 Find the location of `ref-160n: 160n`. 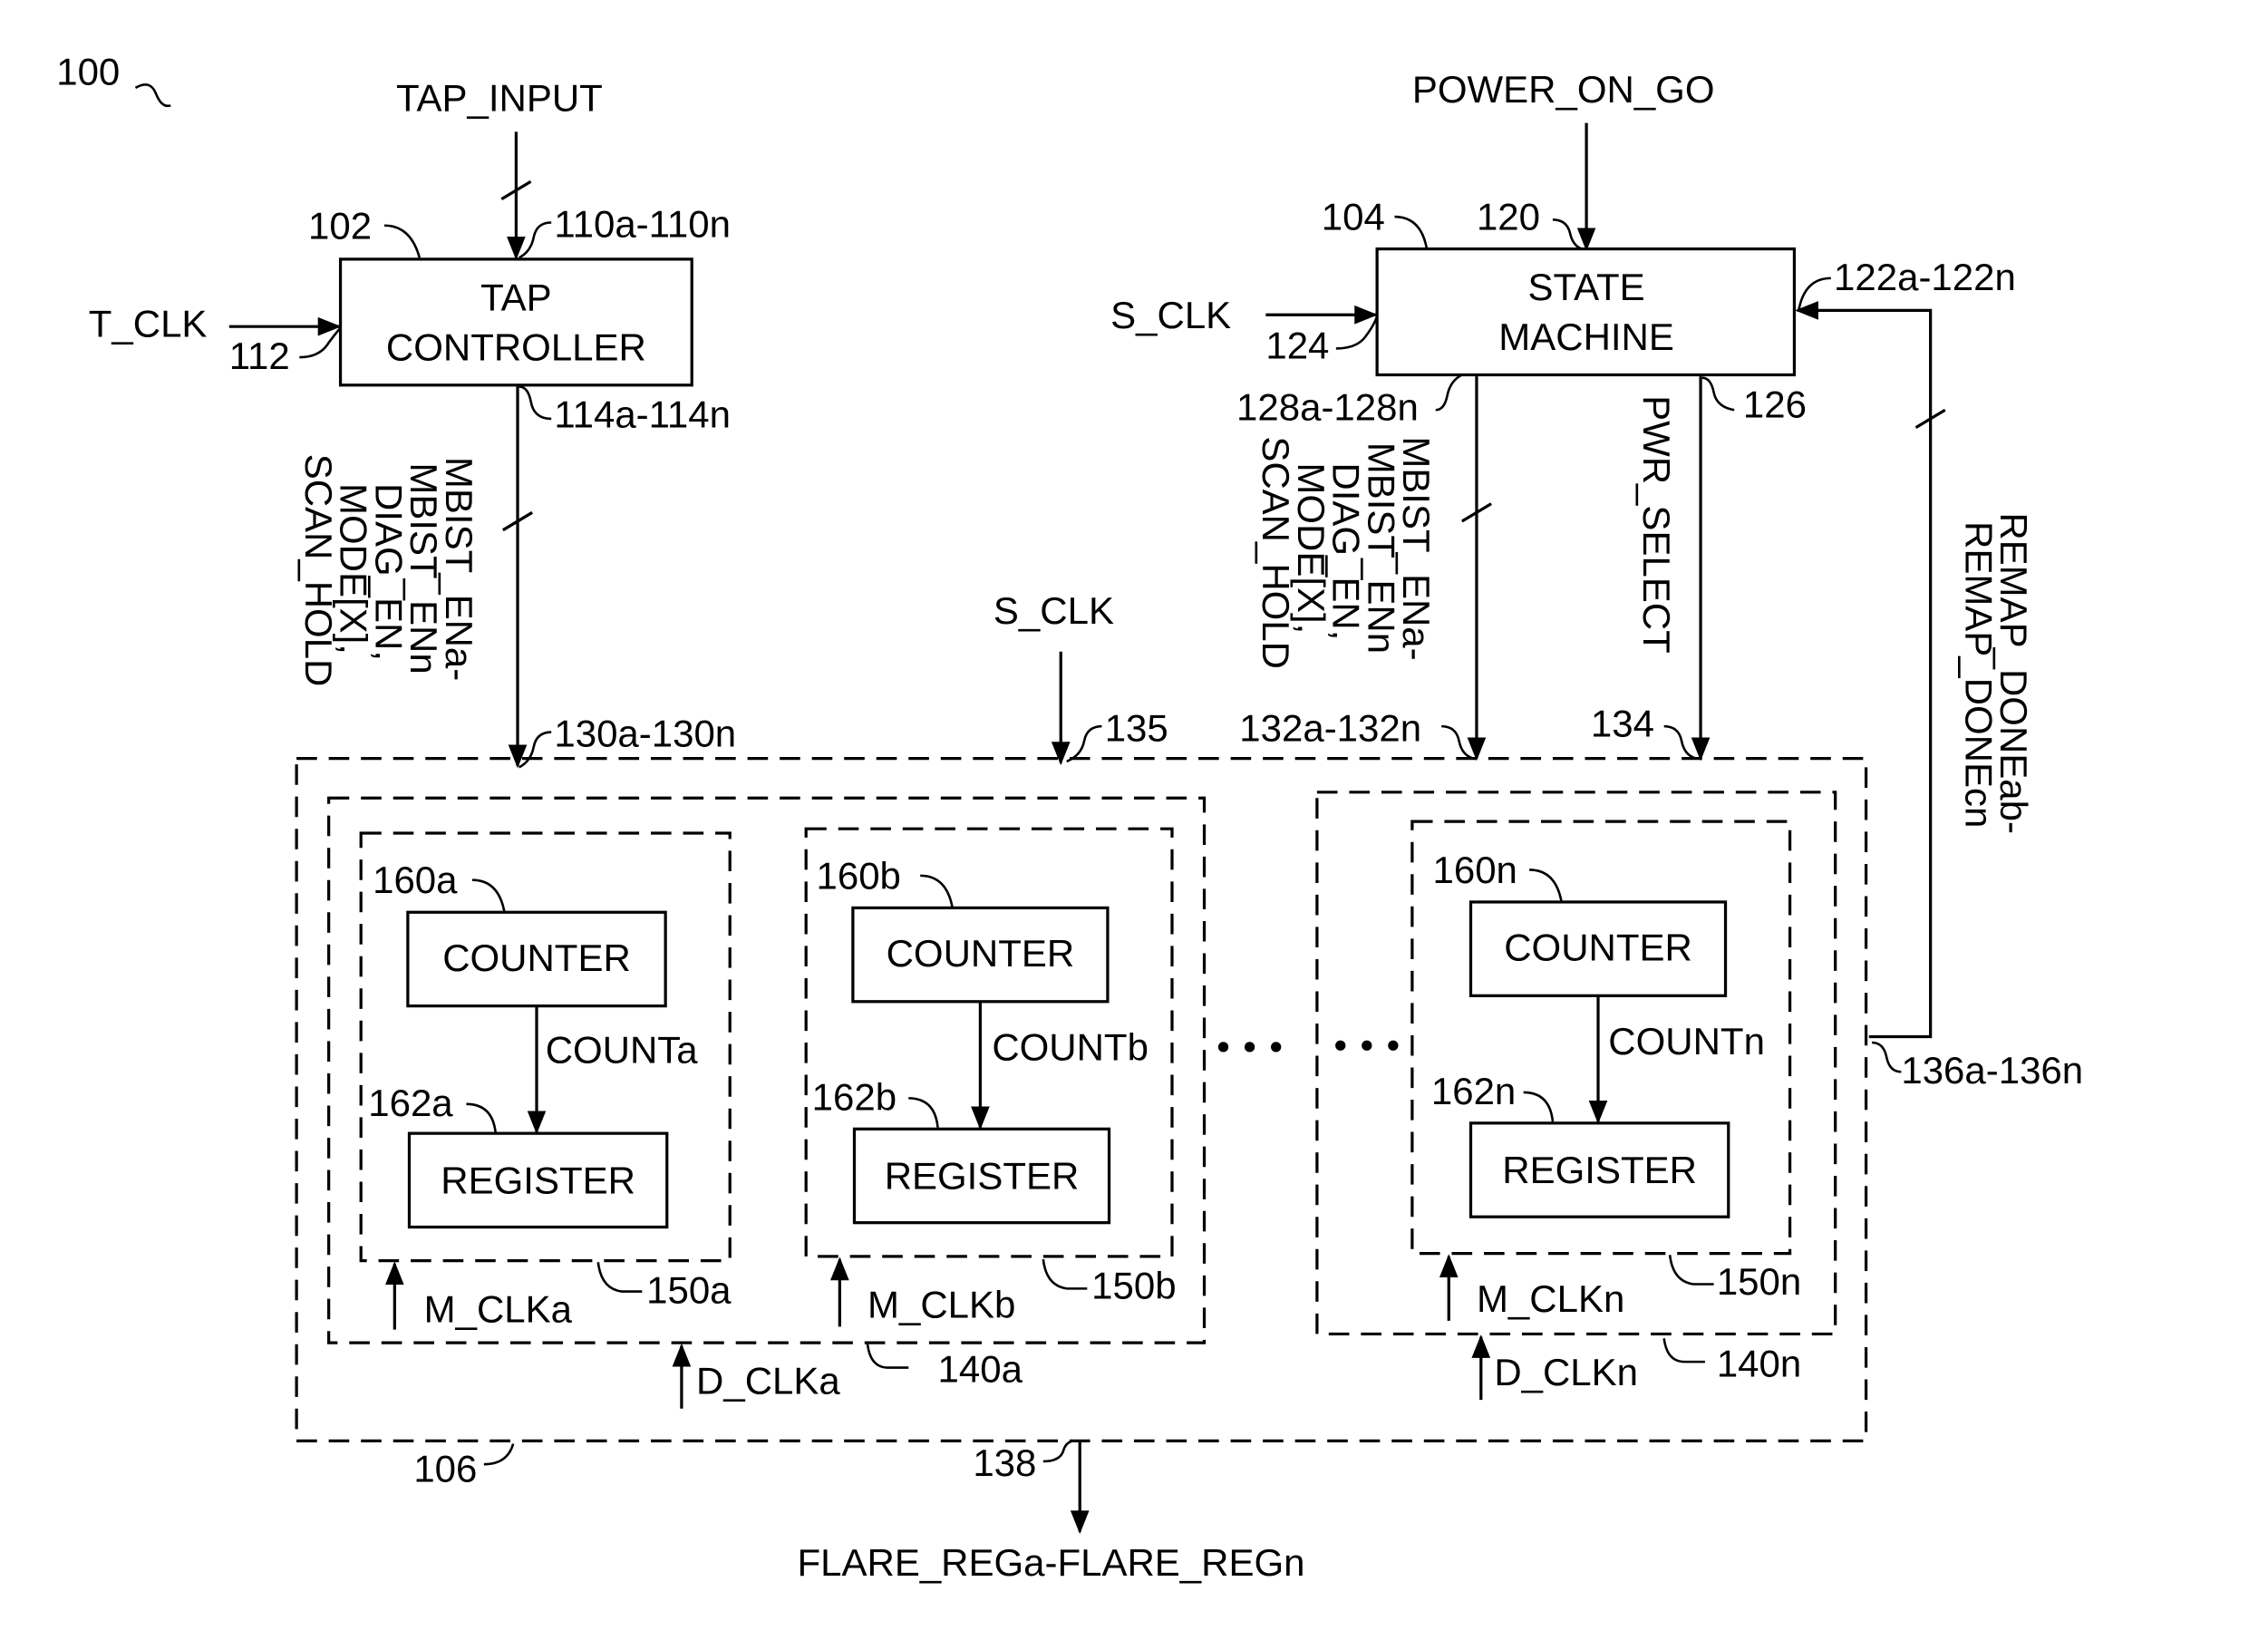

ref-160n: 160n is located at coordinates (1475, 870).